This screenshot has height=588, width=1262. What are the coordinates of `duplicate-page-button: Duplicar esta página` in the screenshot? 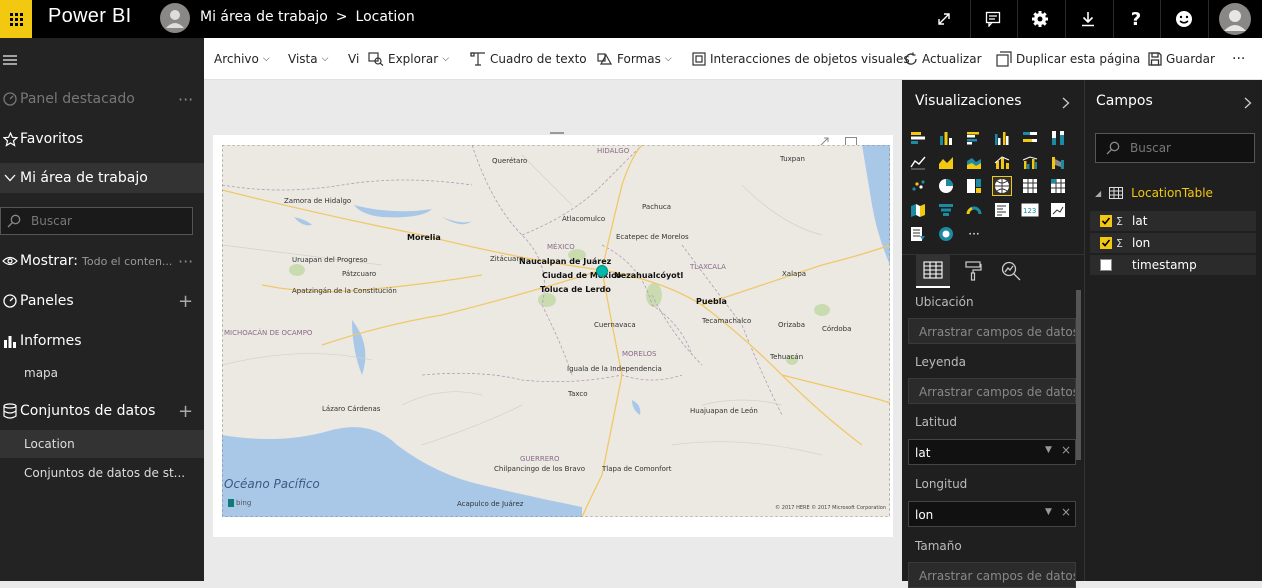 It's located at (1068, 59).